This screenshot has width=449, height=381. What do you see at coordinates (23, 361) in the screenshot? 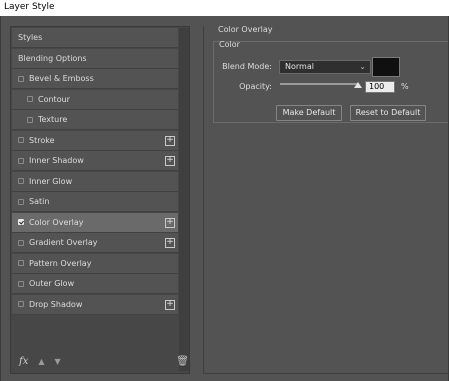
I see `fx-icon: fx` at bounding box center [23, 361].